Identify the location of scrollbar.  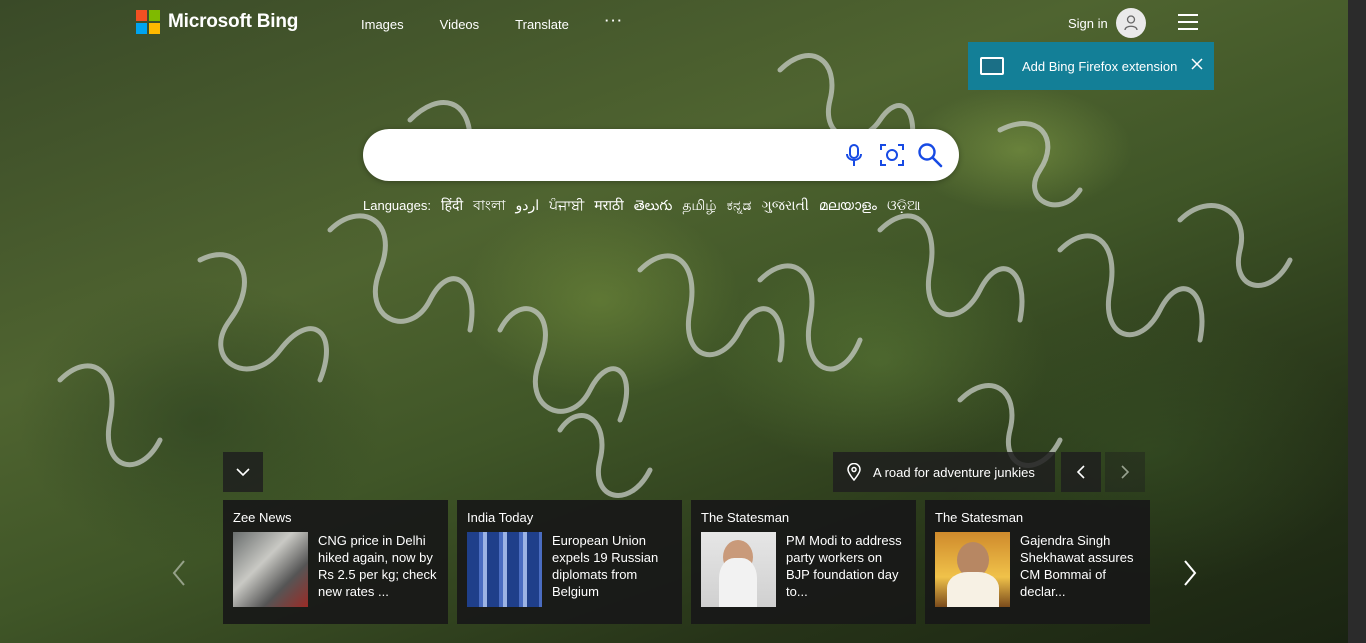
(1357, 321).